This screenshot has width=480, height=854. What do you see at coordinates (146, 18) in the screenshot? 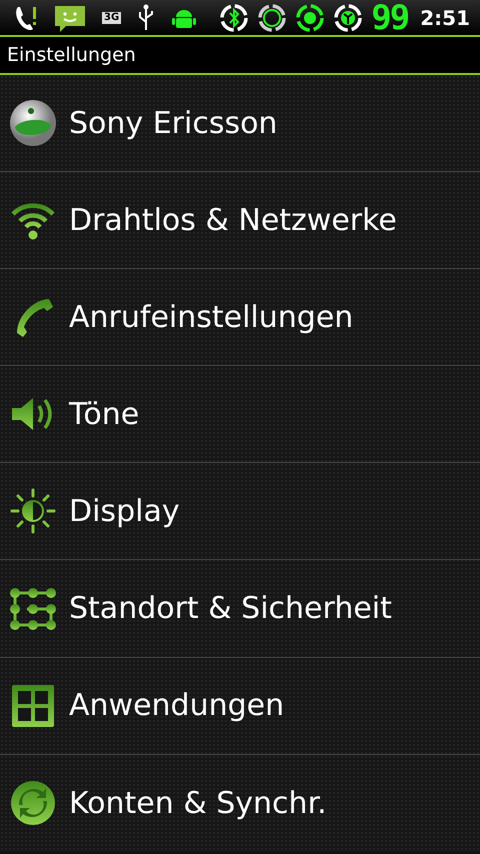
I see `usb-icon` at bounding box center [146, 18].